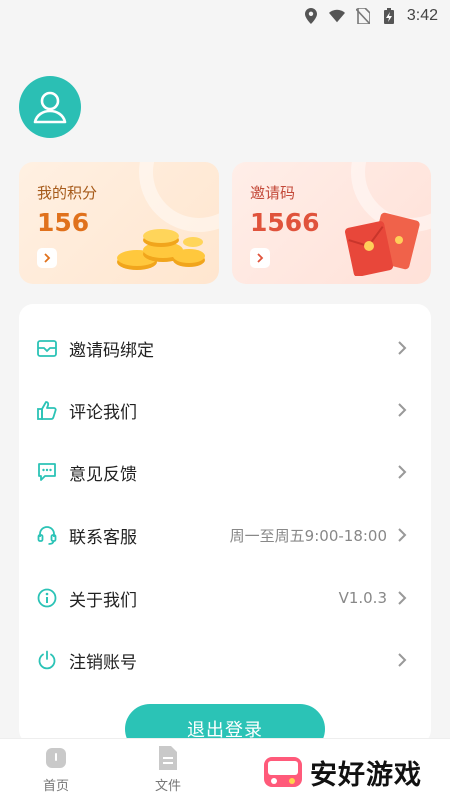 Image resolution: width=450 pixels, height=800 pixels. I want to click on tab-label: 文件, so click(167, 786).